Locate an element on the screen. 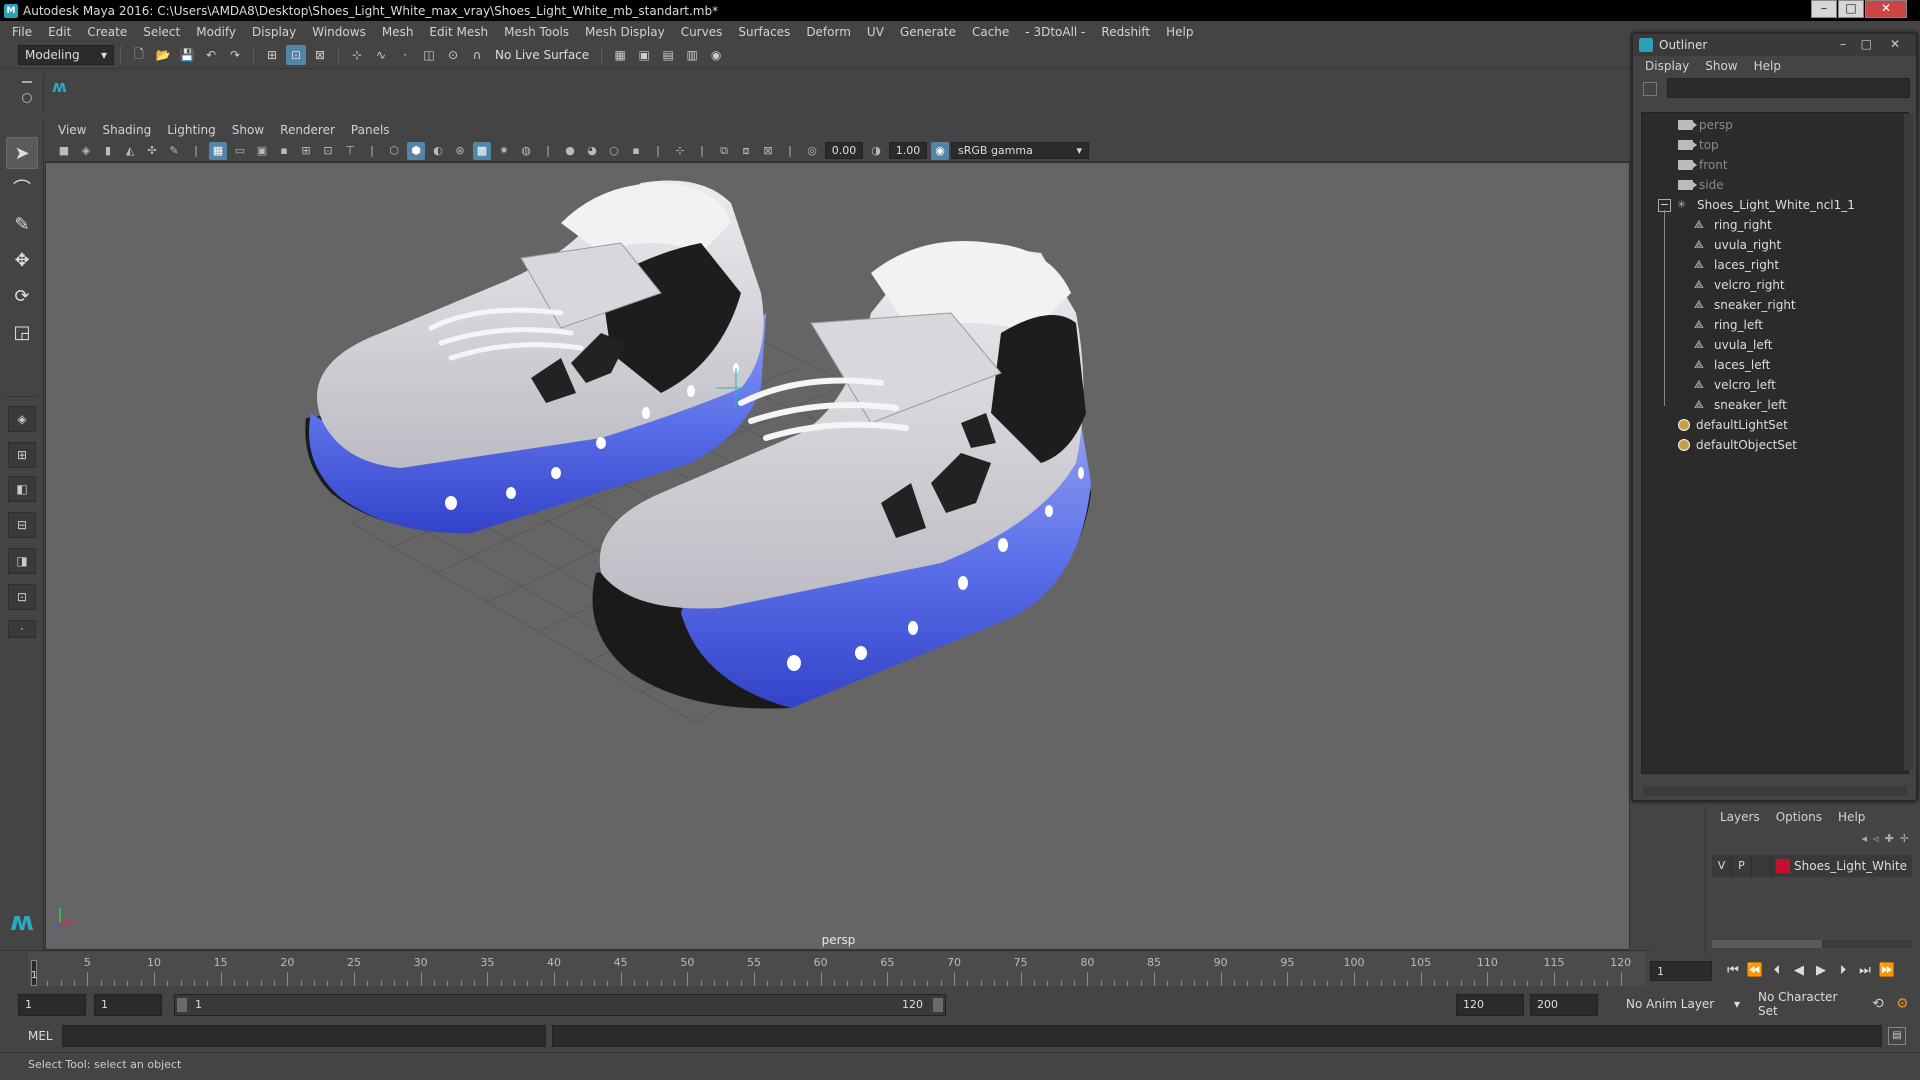 Image resolution: width=1920 pixels, height=1080 pixels. tree-item-side: side is located at coordinates (1793, 185).